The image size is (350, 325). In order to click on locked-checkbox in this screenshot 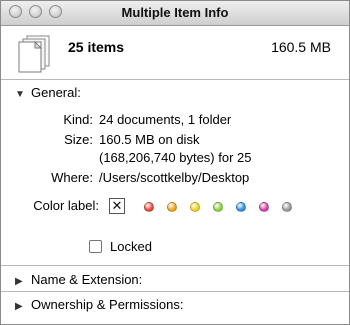, I will do `click(95, 246)`.